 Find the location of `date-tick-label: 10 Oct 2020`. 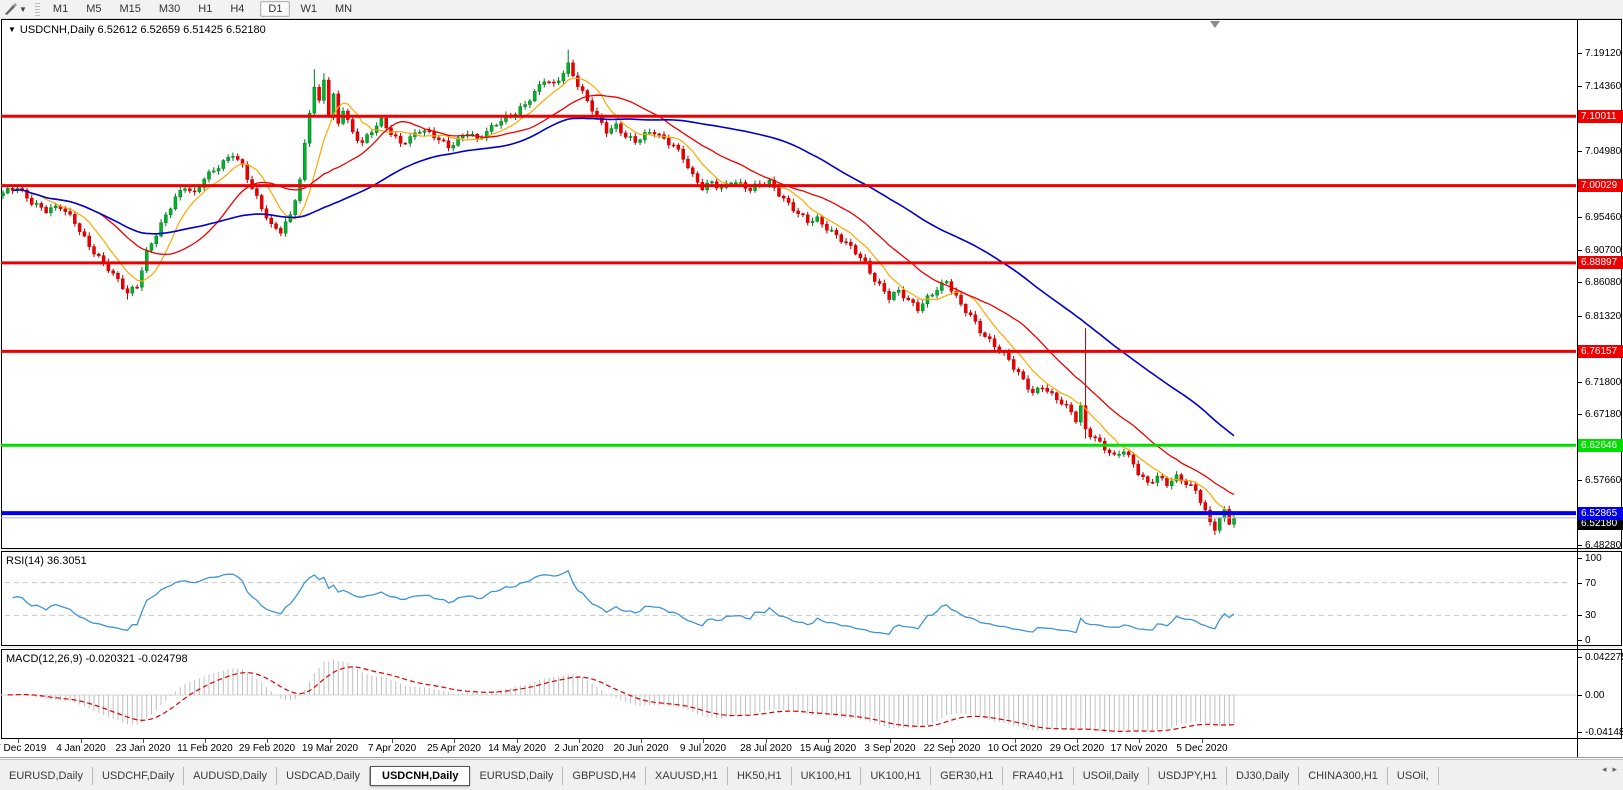

date-tick-label: 10 Oct 2020 is located at coordinates (1015, 748).